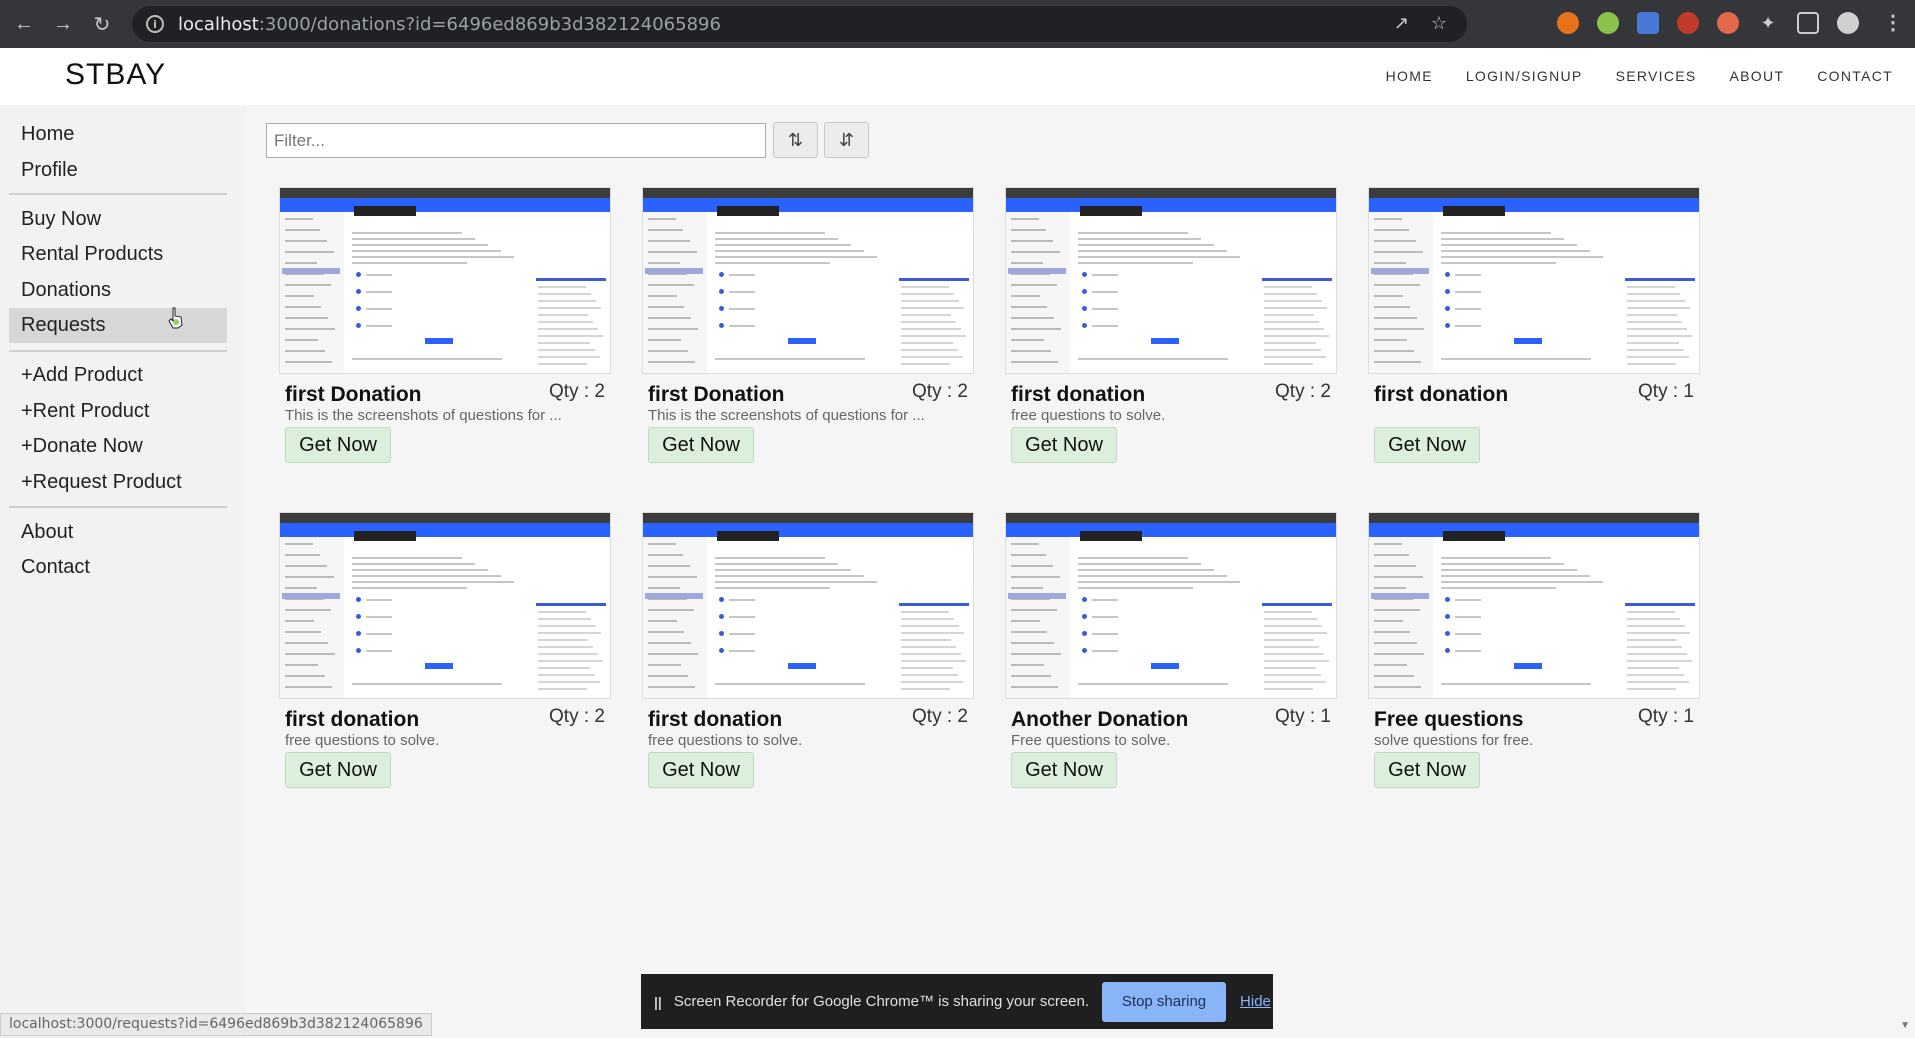 This screenshot has height=1038, width=1915. What do you see at coordinates (115, 75) in the screenshot?
I see `brand-logo: STBAY` at bounding box center [115, 75].